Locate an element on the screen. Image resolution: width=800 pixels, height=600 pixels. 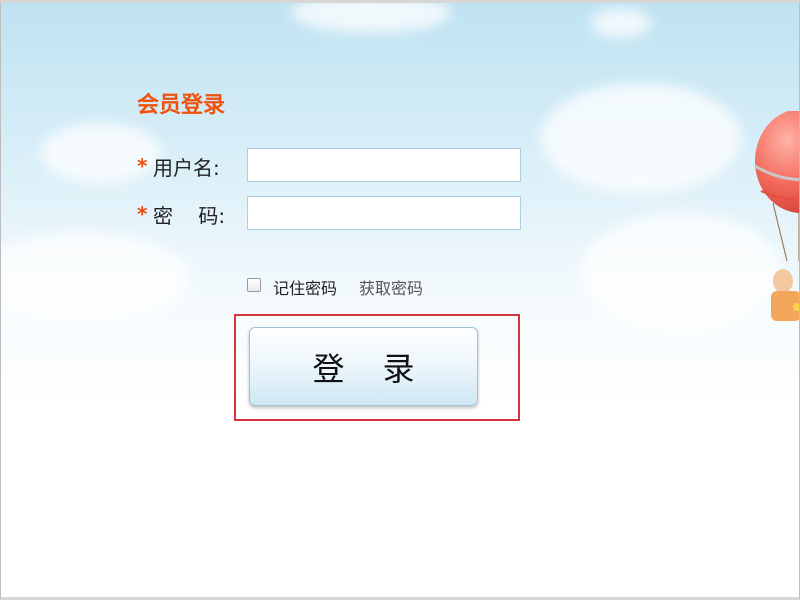
password-row: * 密 码: is located at coordinates (329, 214).